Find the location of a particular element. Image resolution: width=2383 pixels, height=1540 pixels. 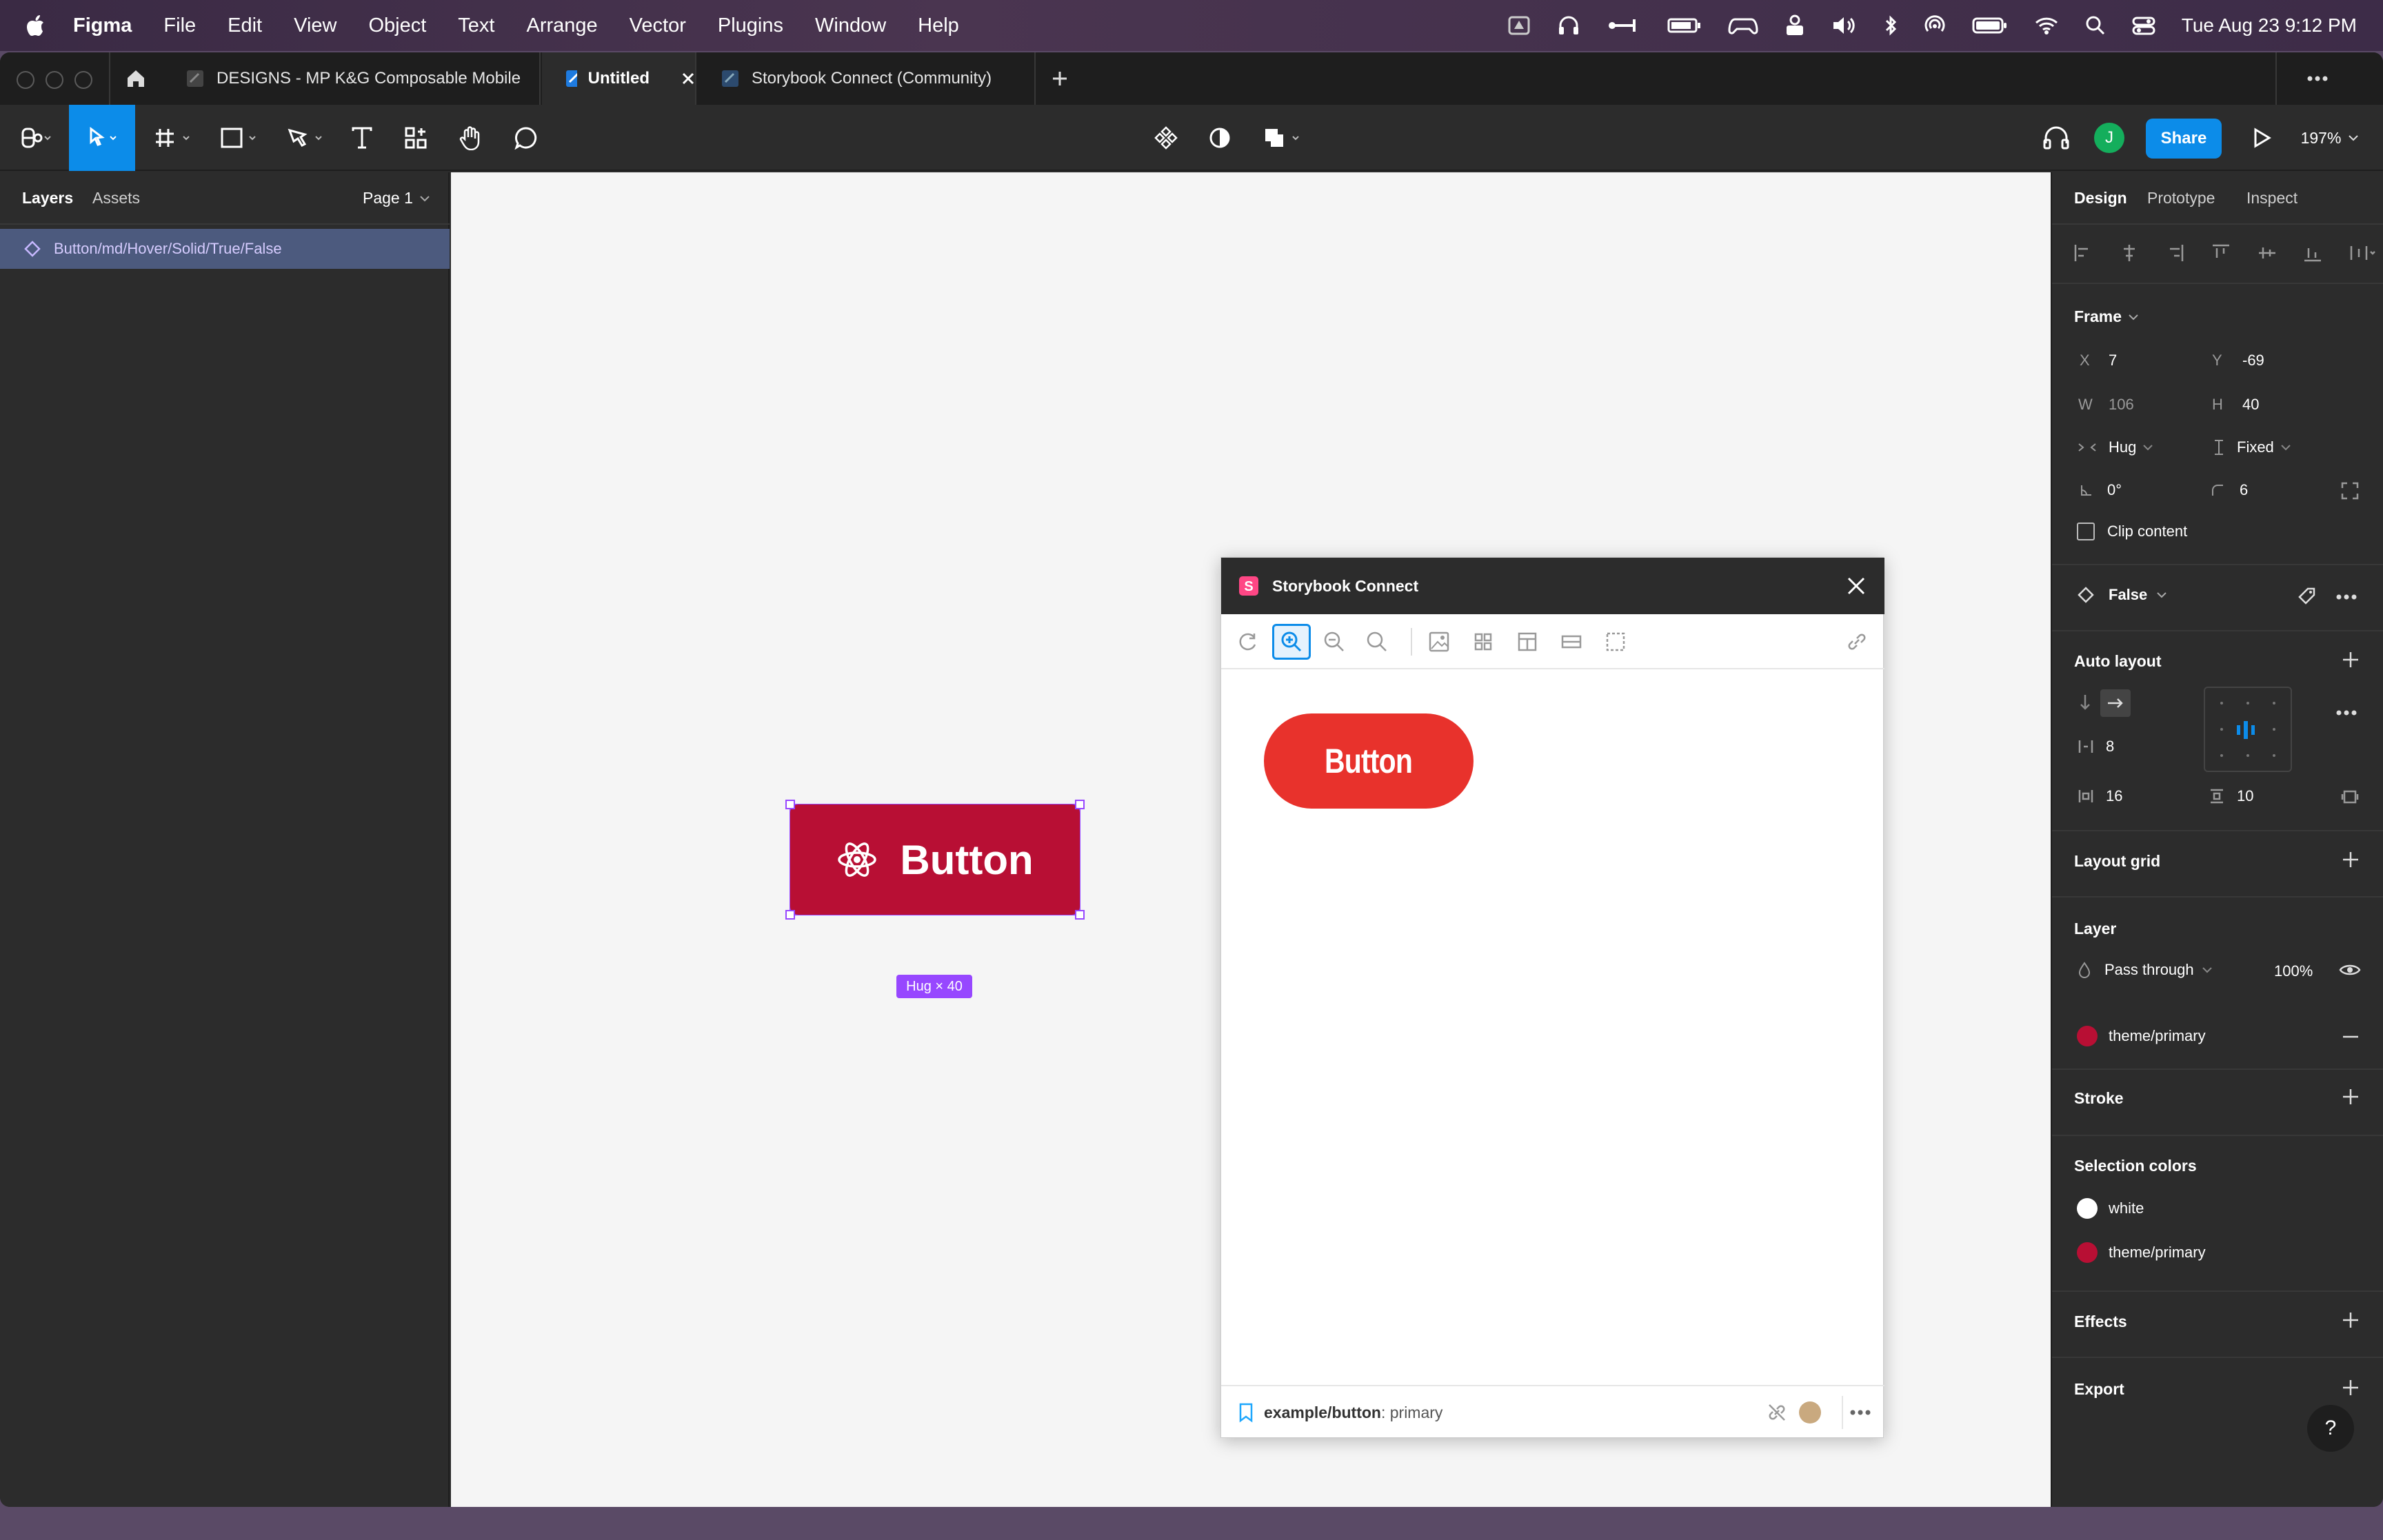

drive-icon is located at coordinates (1519, 26).